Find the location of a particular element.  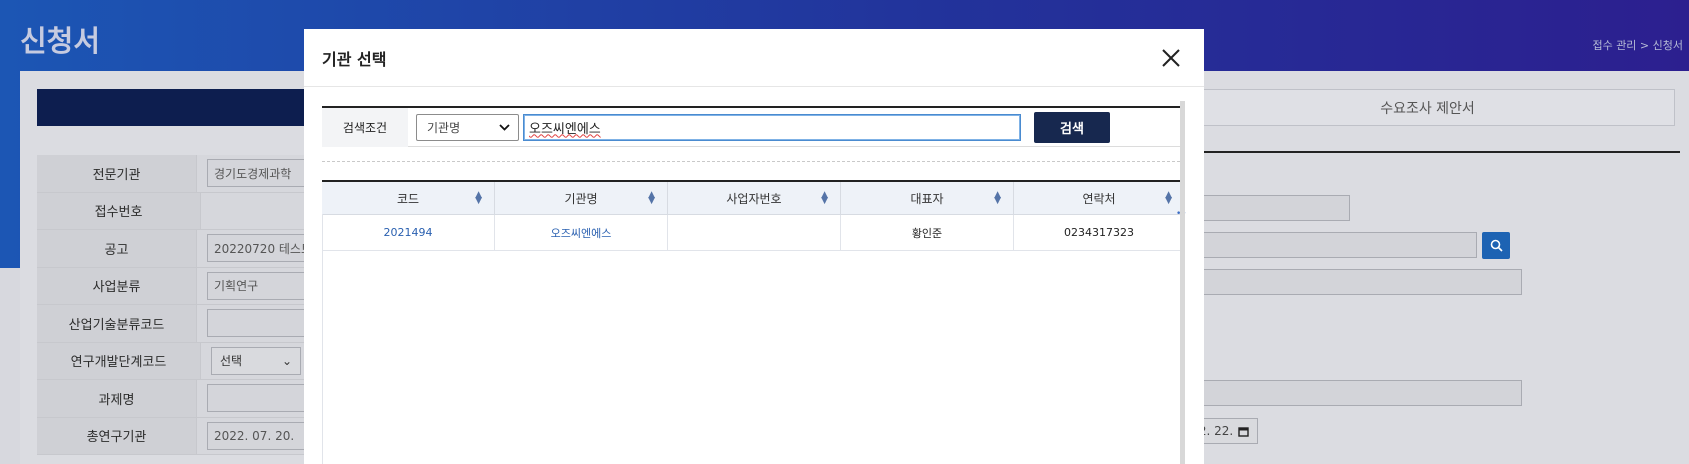

cell-agency-name: 오즈씨엔에스 is located at coordinates (581, 232).